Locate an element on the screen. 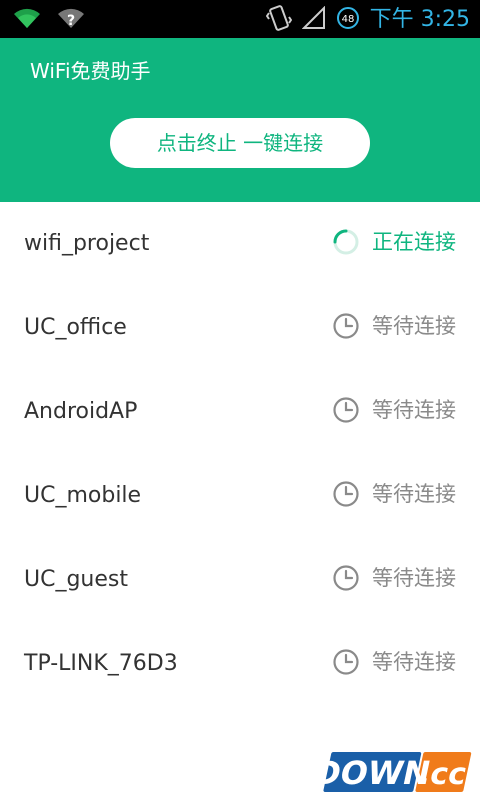 The image size is (480, 800). list-item: UC_office 等待连接 is located at coordinates (240, 328).